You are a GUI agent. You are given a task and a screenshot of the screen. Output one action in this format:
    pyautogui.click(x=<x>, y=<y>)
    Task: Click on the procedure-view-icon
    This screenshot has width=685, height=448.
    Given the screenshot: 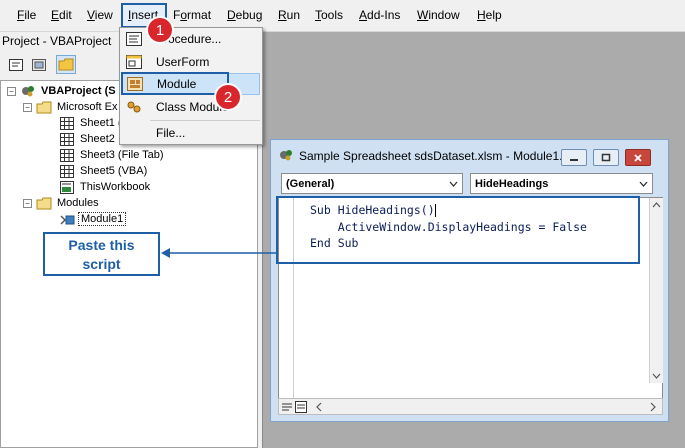 What is the action you would take?
    pyautogui.click(x=287, y=407)
    